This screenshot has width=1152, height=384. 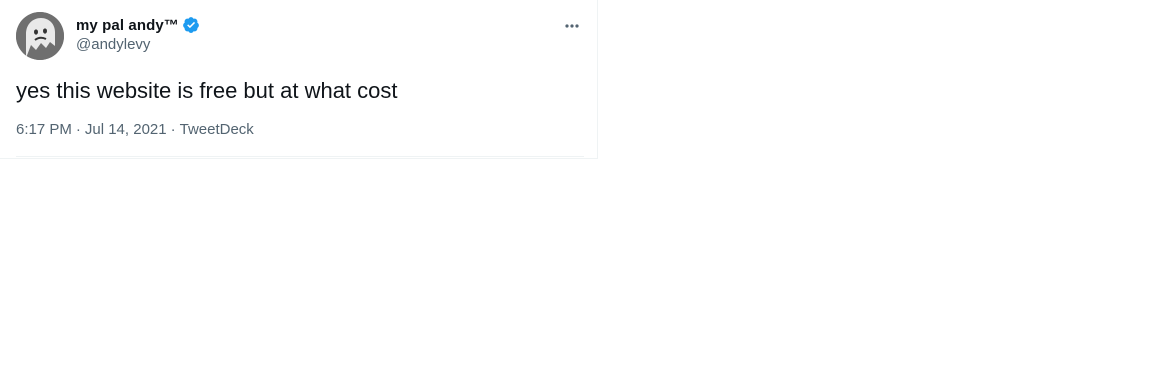 I want to click on author-display-name: my pal andy™, so click(x=127, y=25).